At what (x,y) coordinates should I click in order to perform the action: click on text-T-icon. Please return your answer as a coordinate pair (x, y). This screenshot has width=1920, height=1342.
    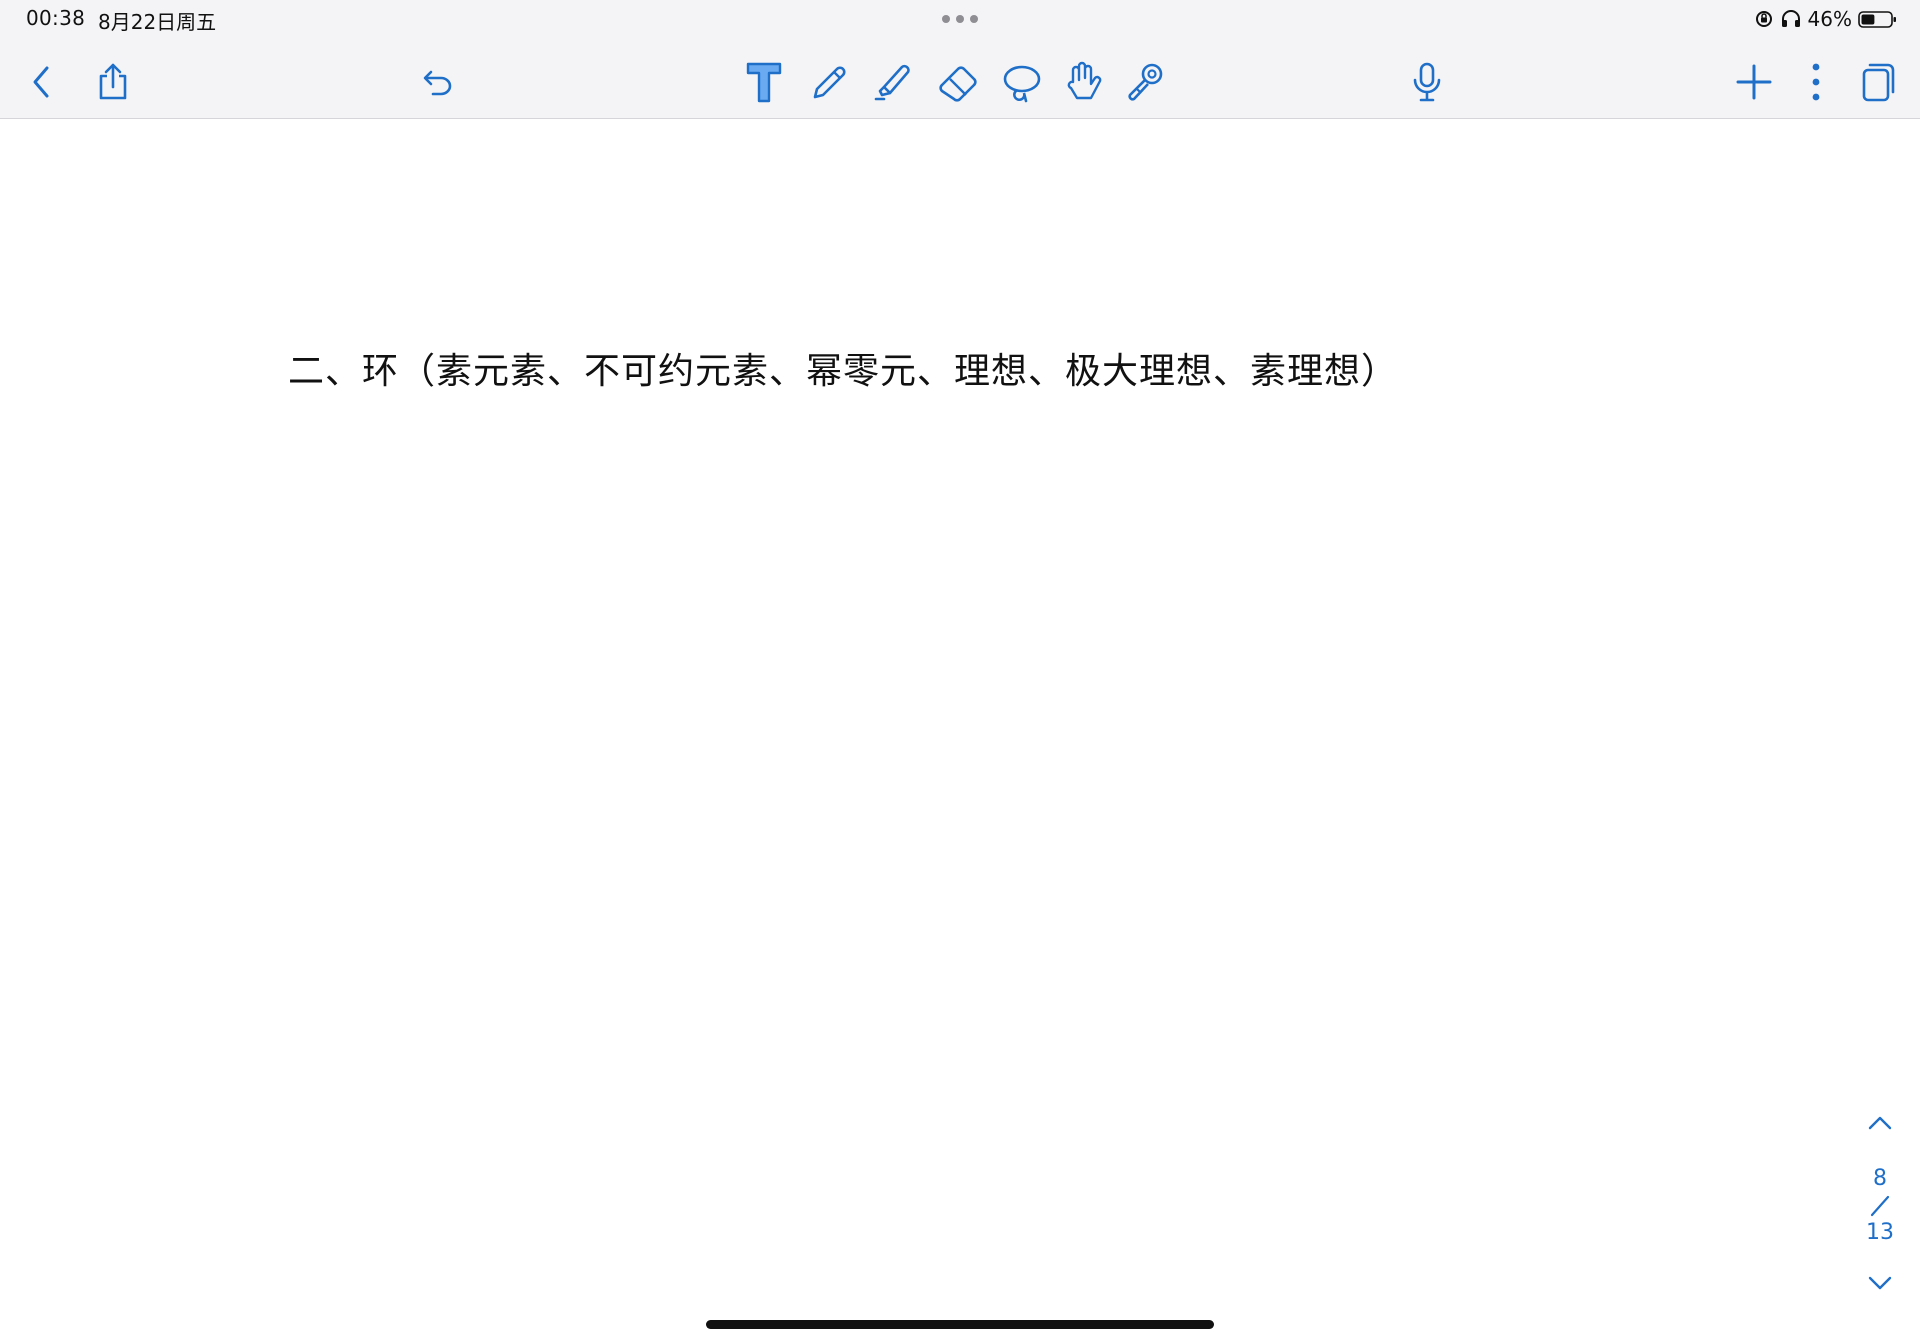
    Looking at the image, I should click on (764, 82).